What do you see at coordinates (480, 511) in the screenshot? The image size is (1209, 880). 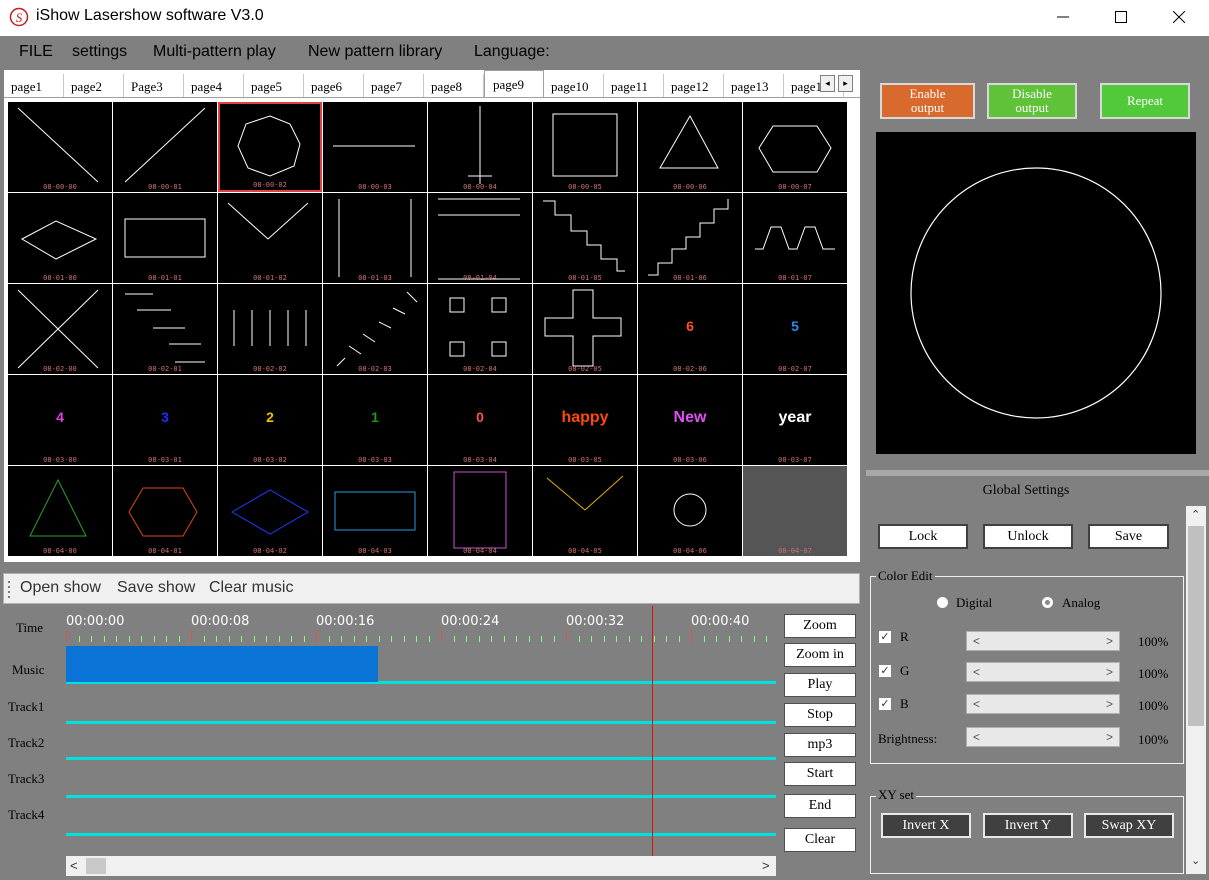 I see `pattern-cell-08-04-04: 08-04-04` at bounding box center [480, 511].